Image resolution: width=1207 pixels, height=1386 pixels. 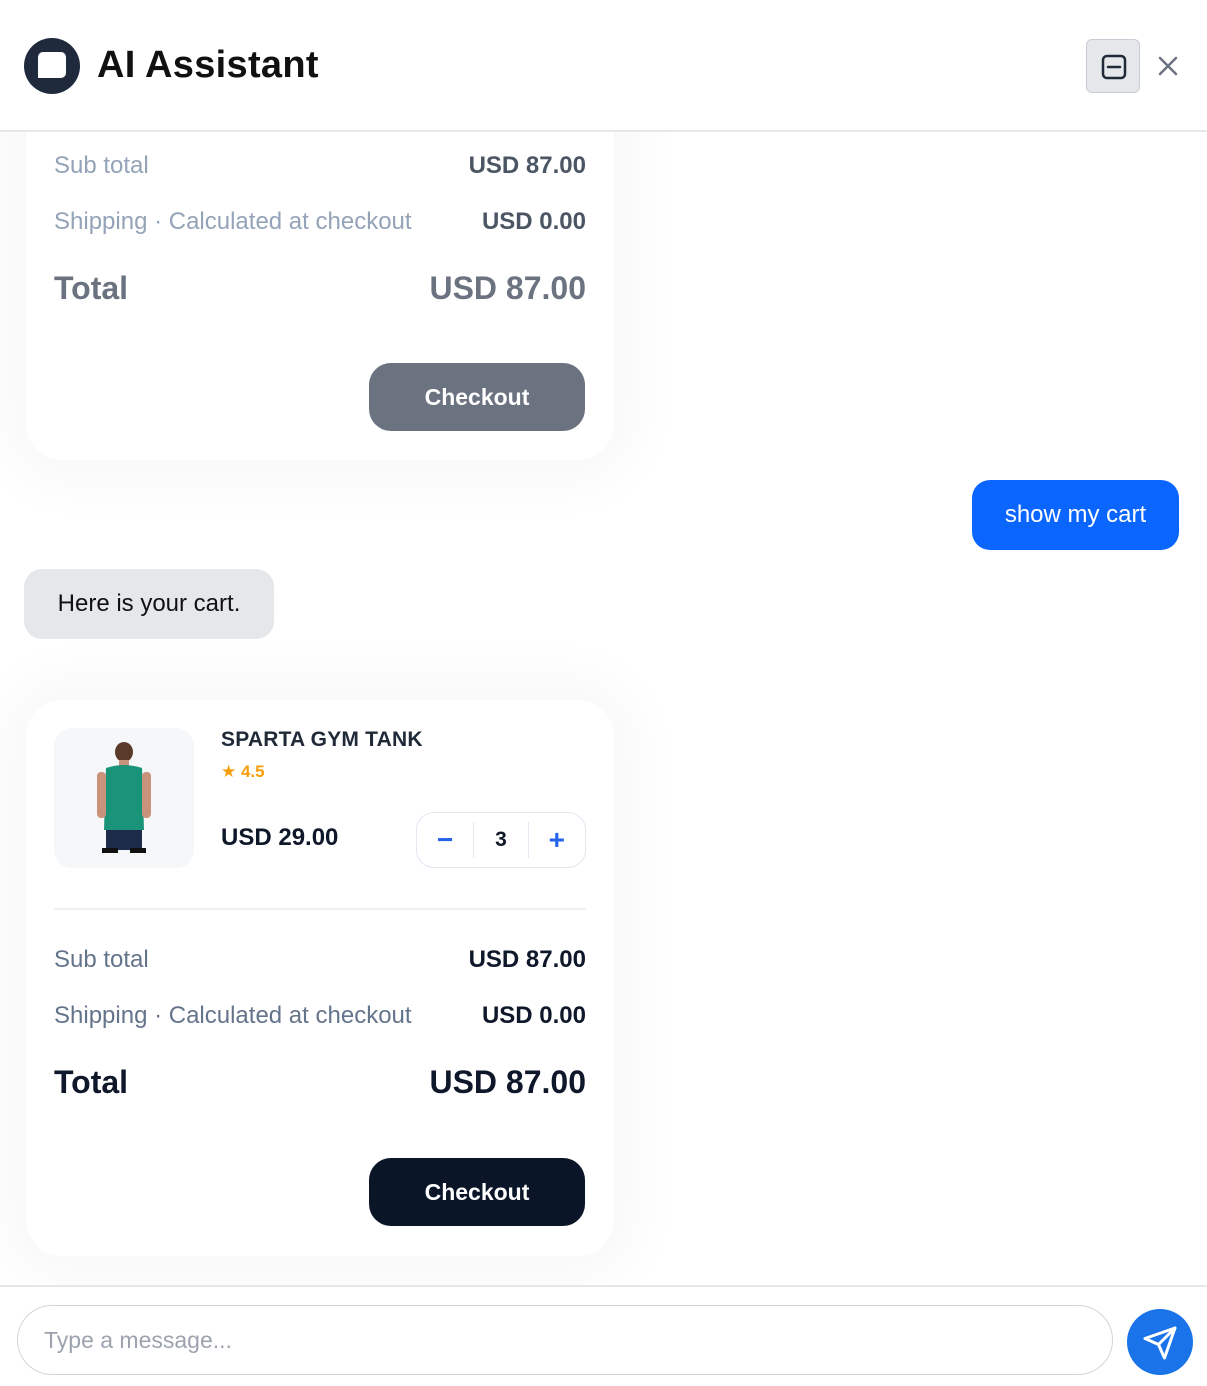 I want to click on quantity-stepper: − 3 +, so click(x=501, y=840).